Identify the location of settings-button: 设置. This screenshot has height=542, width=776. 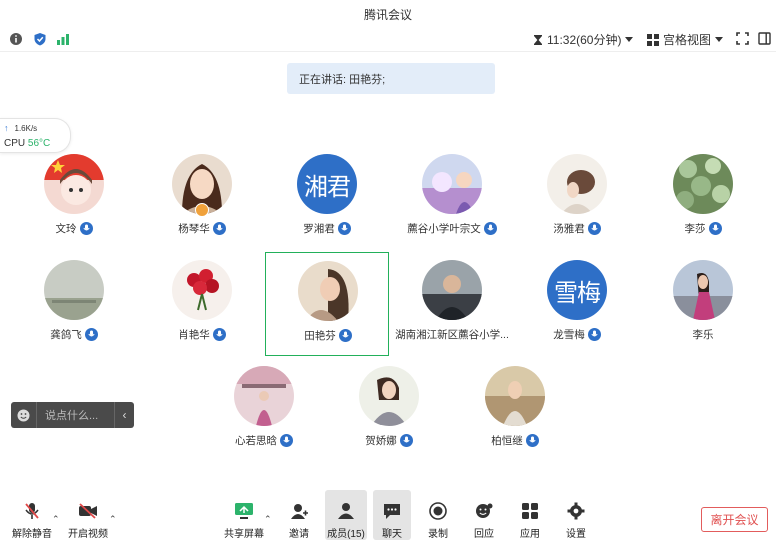
(576, 515).